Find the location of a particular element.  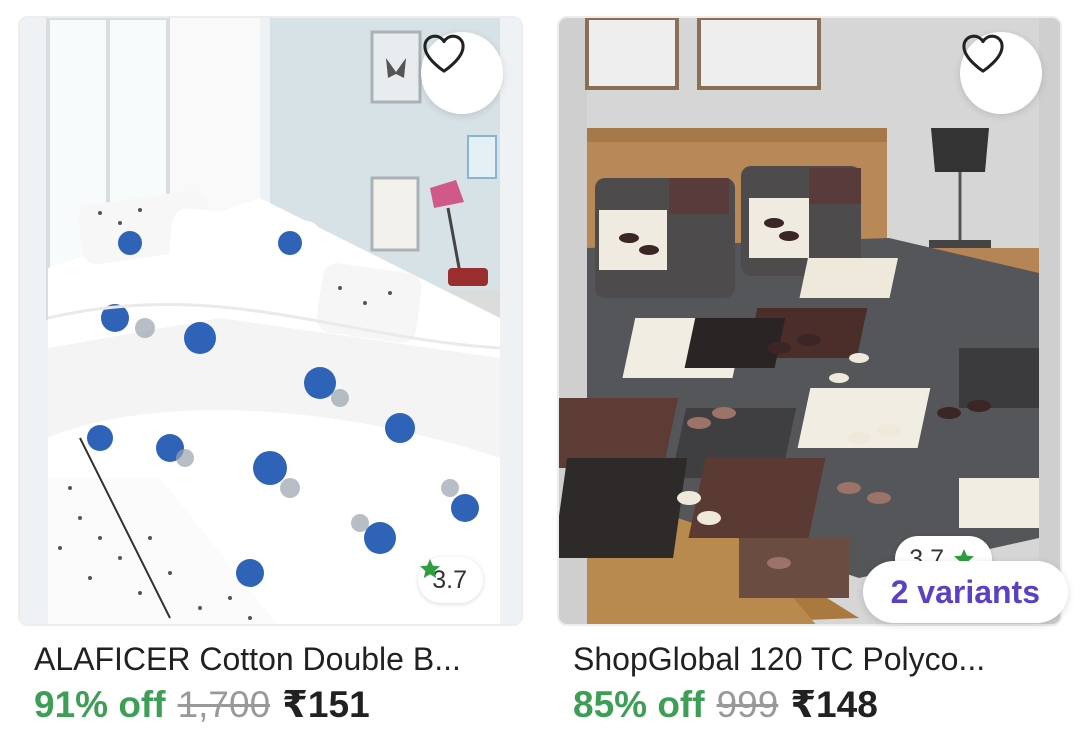

variants-badge: 2 variants is located at coordinates (965, 592).